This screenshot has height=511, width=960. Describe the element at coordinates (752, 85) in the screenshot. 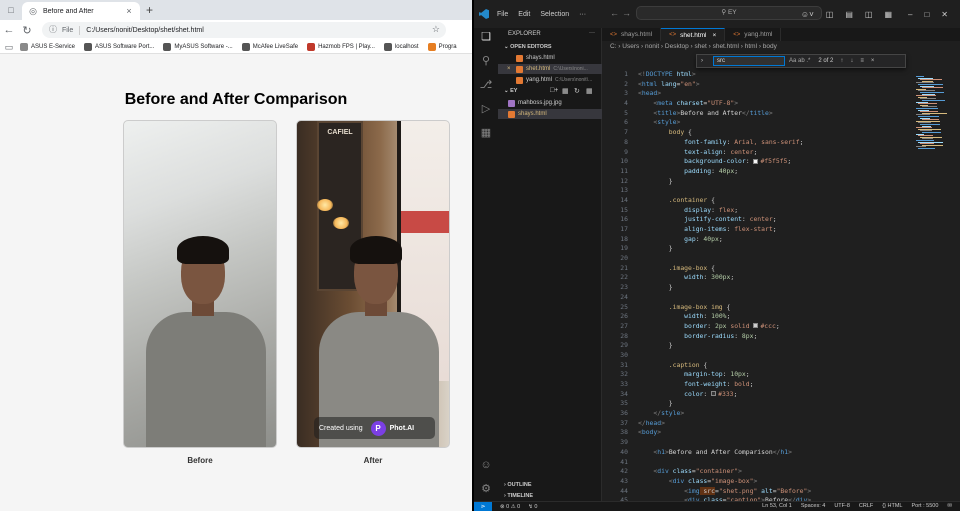

I see `code-line: 2 <html lang="en">` at that location.